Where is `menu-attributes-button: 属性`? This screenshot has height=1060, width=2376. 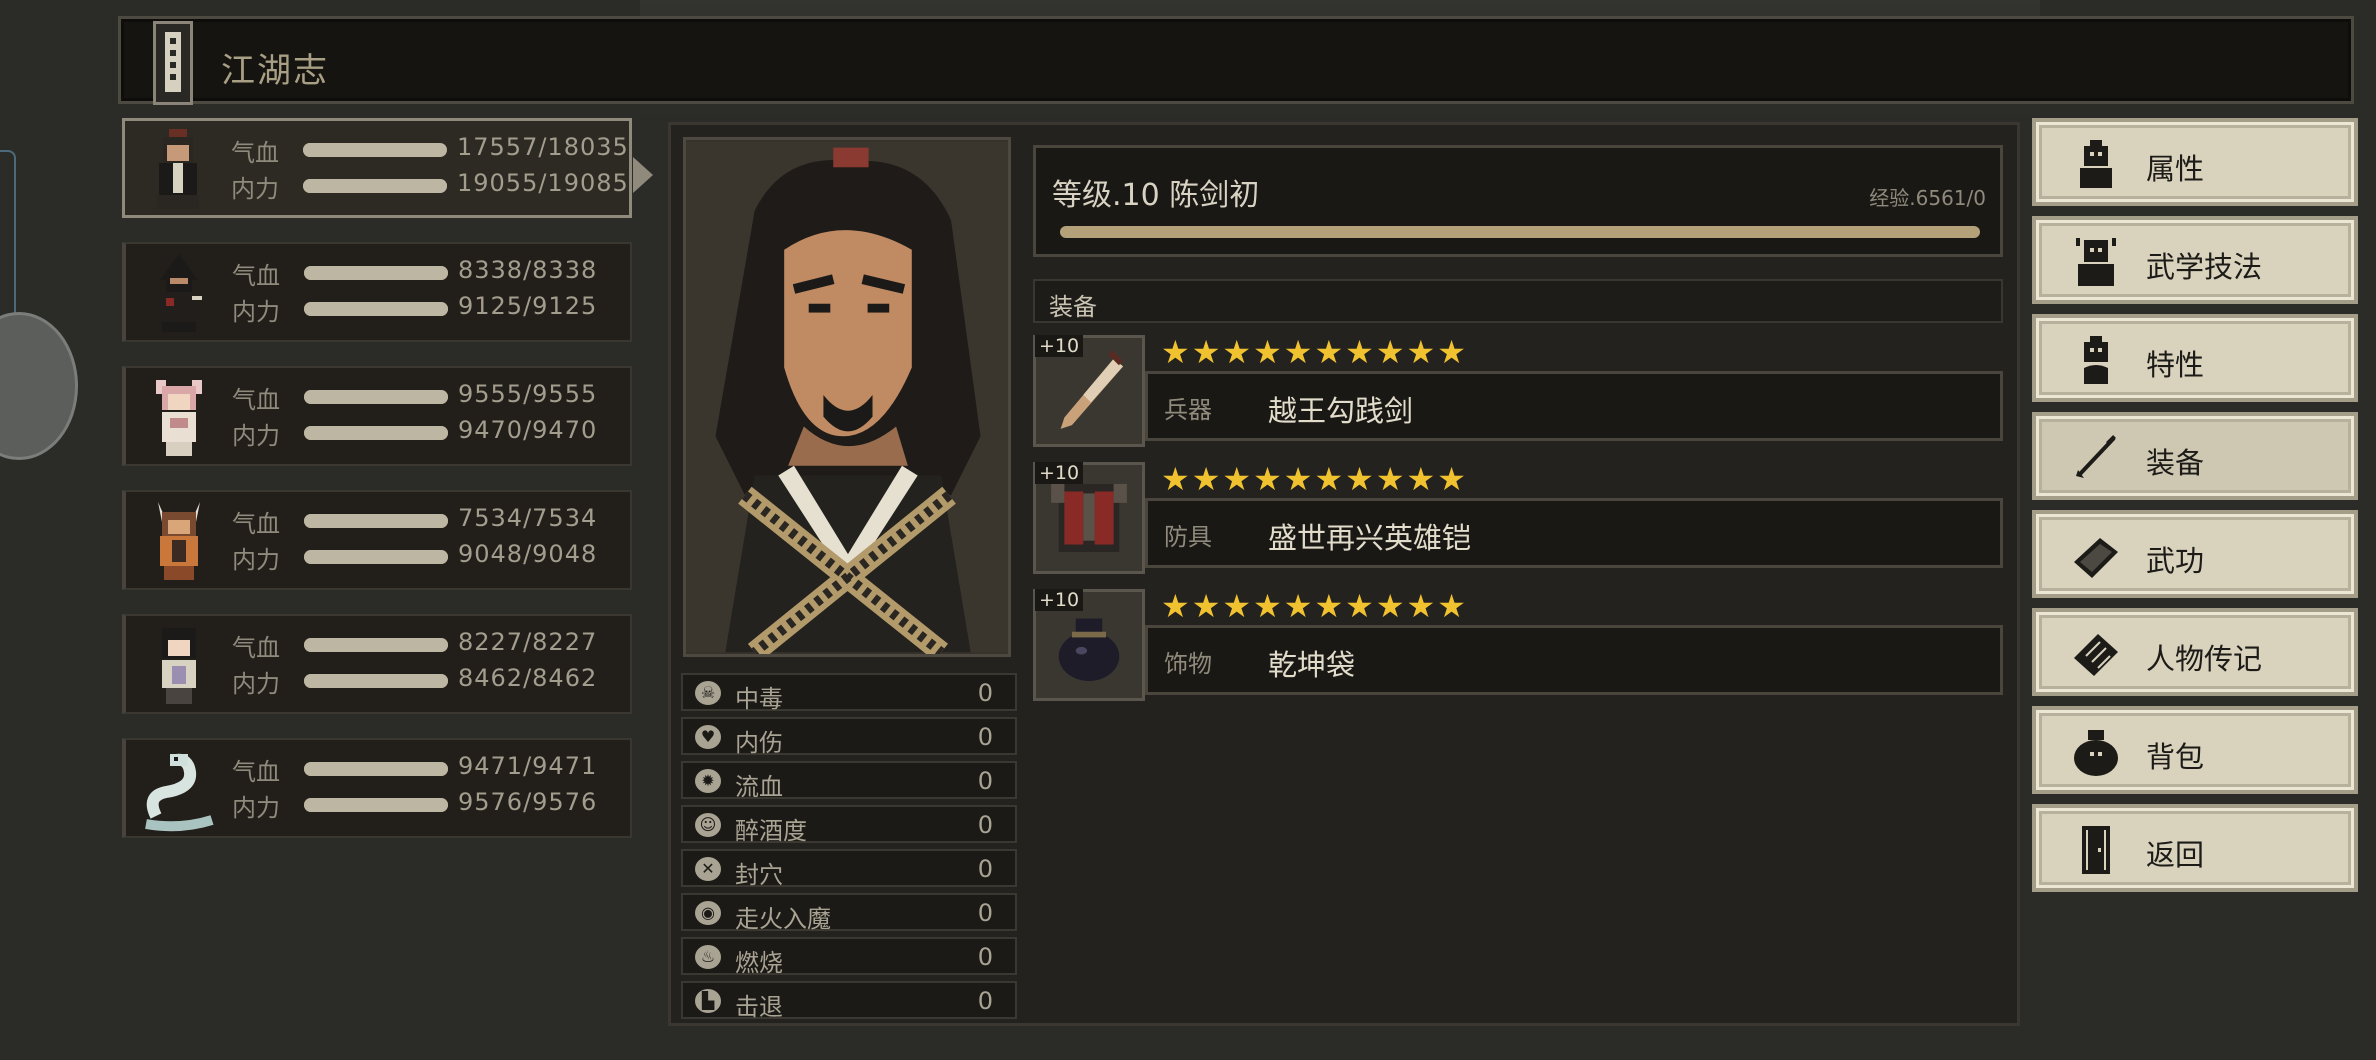
menu-attributes-button: 属性 is located at coordinates (2195, 162).